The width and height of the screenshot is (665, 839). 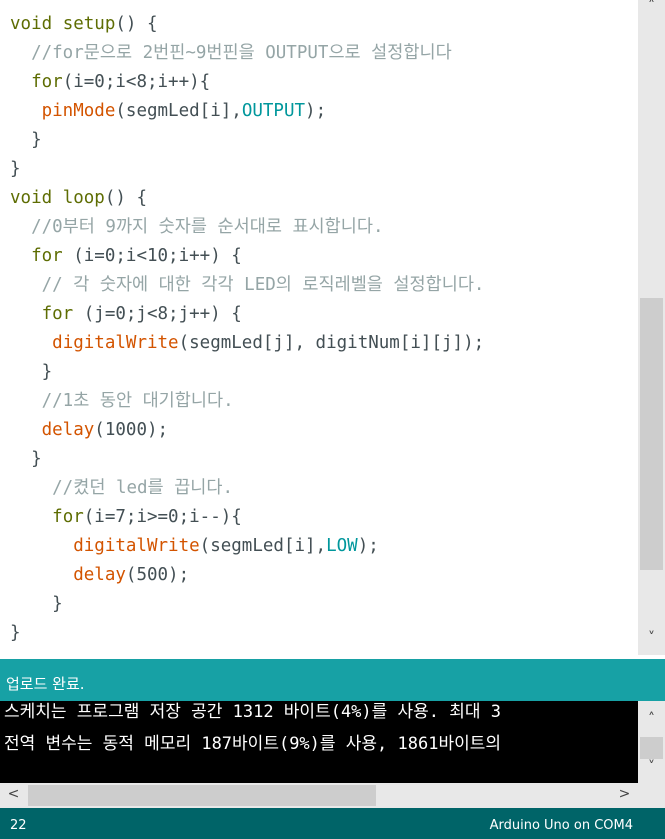 I want to click on code-line: for(i=0;i<8;i++){, so click(x=110, y=82).